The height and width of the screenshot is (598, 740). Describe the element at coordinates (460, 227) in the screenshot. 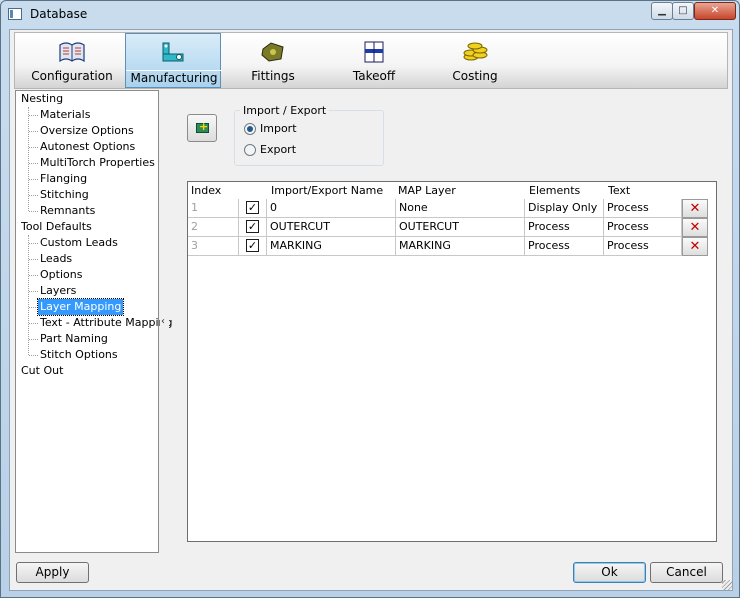

I see `row-map-layer: OUTERCUT` at that location.